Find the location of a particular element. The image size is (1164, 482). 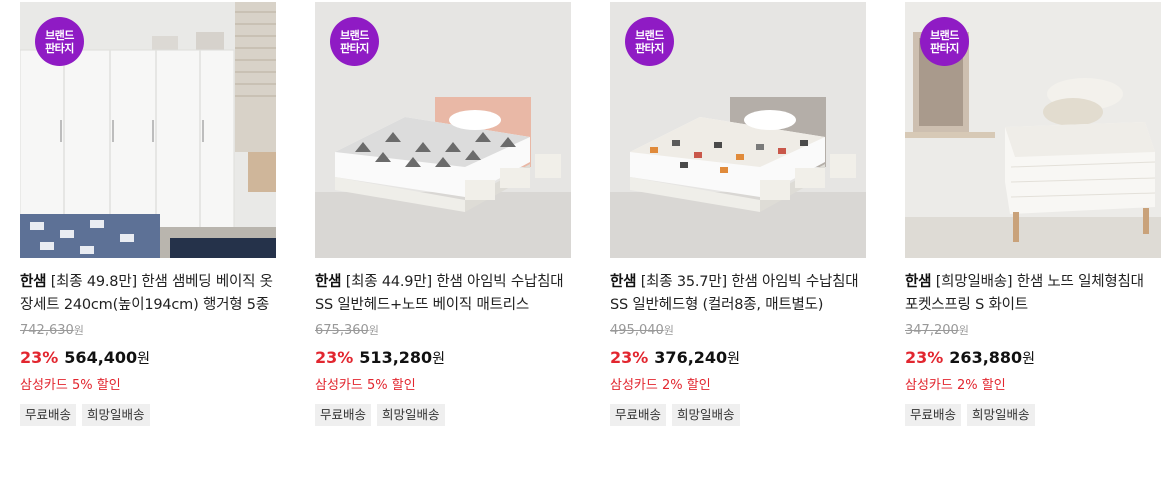

sale-price-value: 376,240 is located at coordinates (691, 357).